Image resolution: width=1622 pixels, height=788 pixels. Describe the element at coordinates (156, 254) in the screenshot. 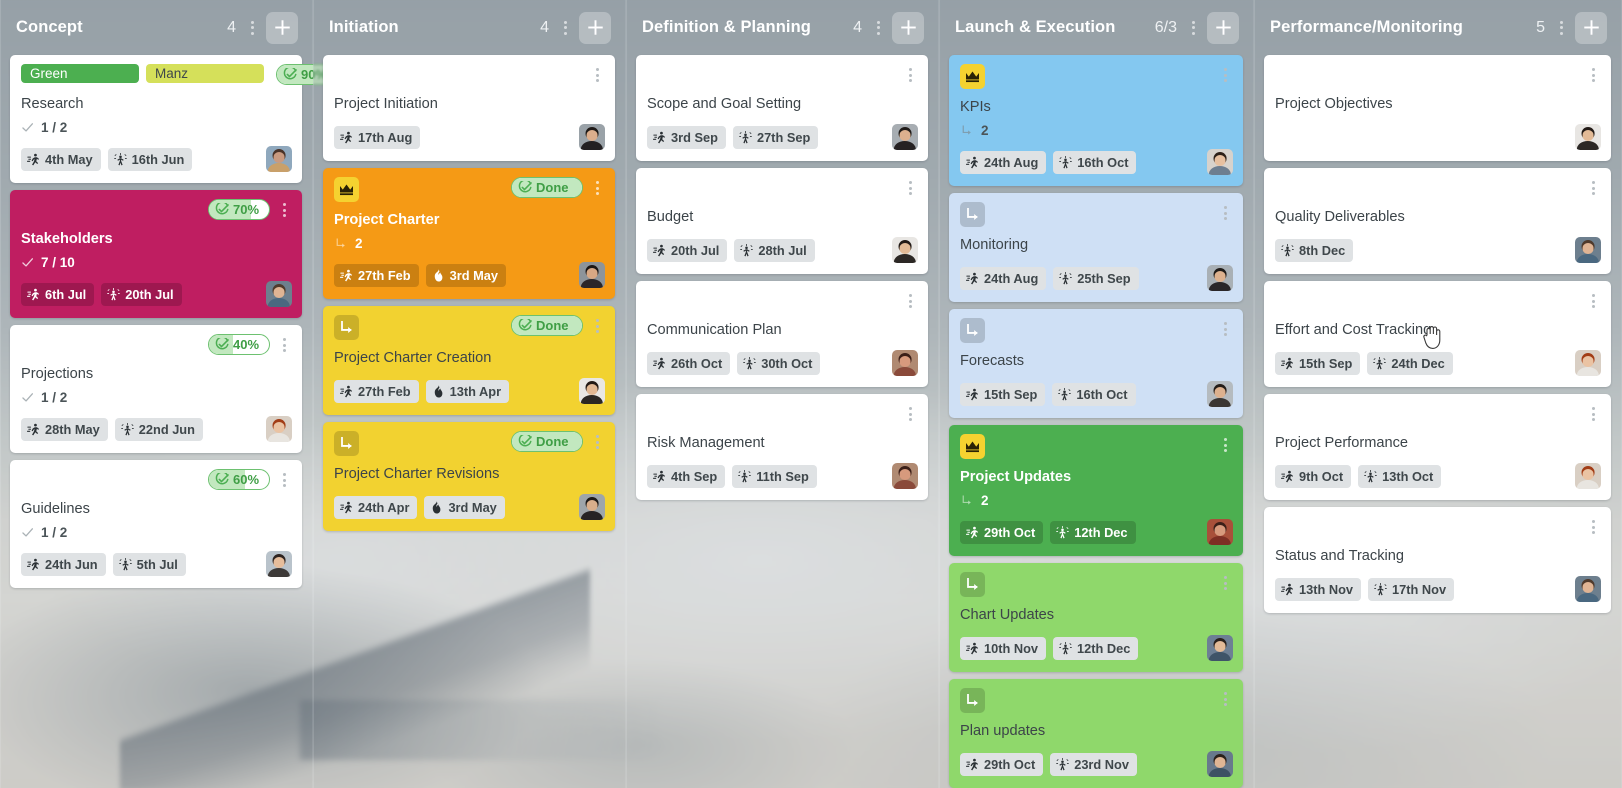

I see `card: 70% Stakeholders 7 / 10 6th Jul 20th Jul` at that location.